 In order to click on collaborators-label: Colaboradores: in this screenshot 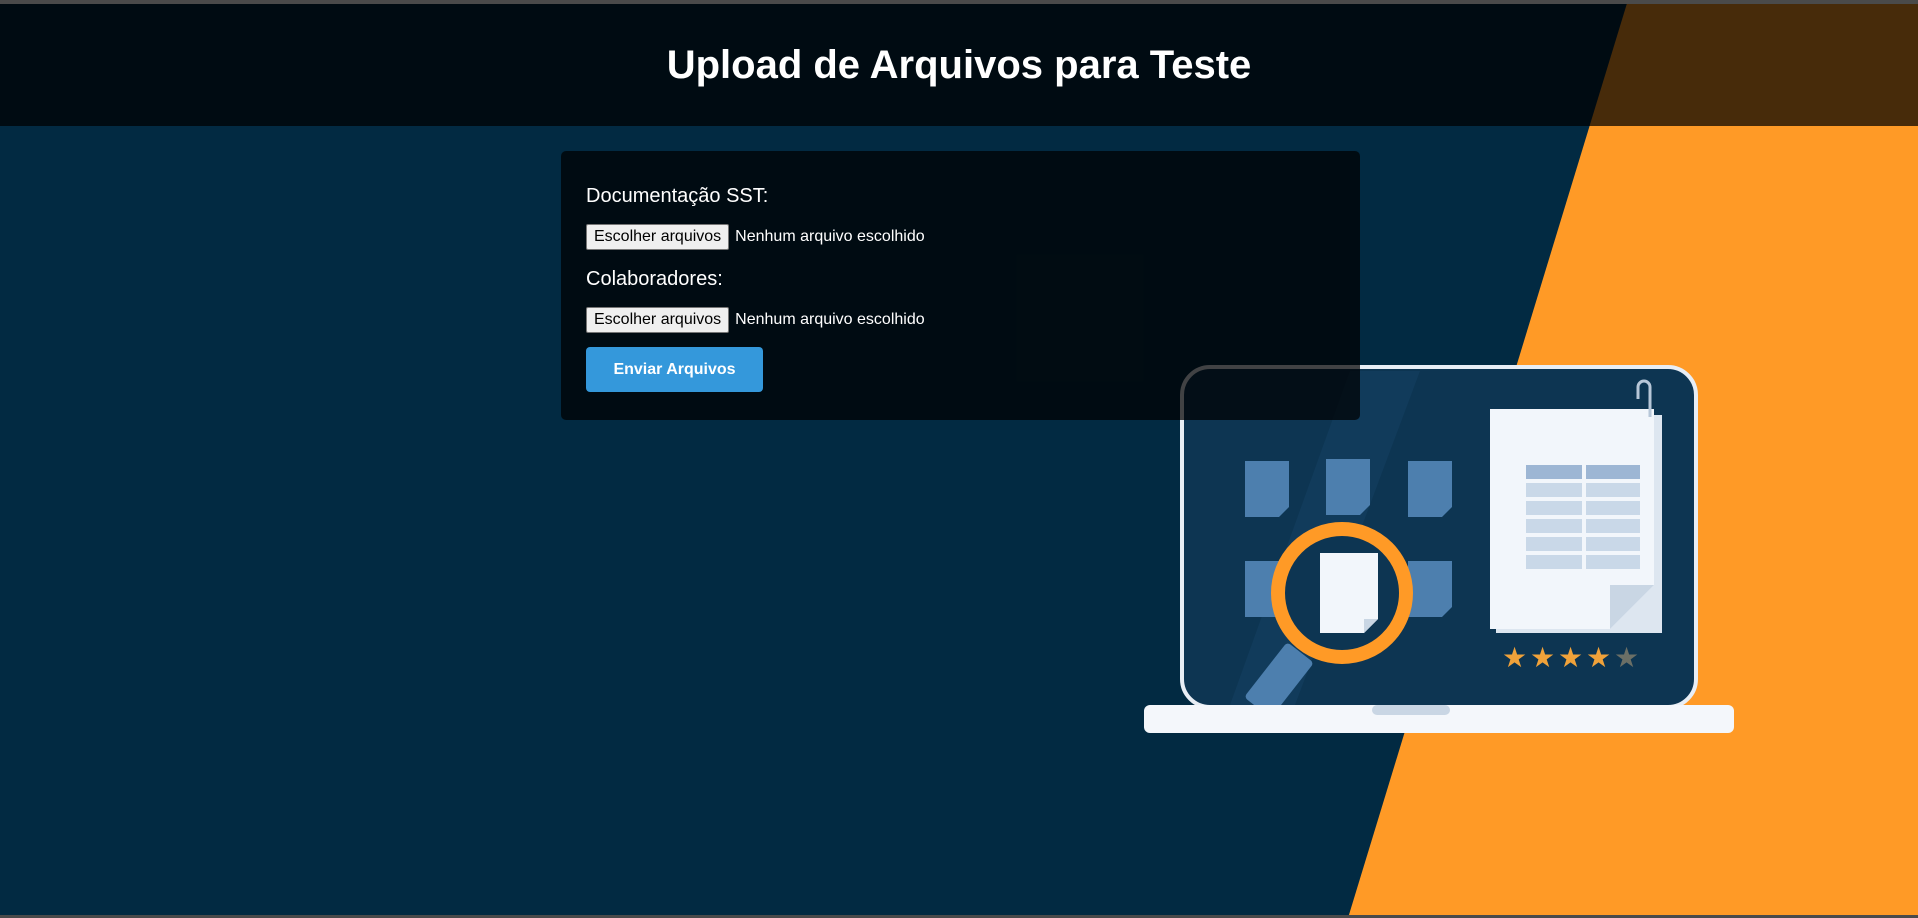, I will do `click(654, 279)`.